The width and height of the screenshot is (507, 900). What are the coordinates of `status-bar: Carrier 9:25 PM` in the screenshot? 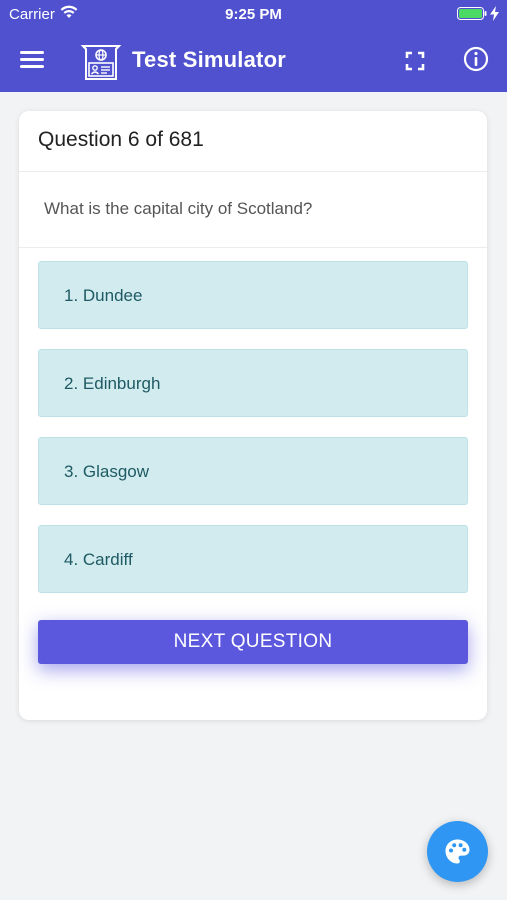 It's located at (253, 14).